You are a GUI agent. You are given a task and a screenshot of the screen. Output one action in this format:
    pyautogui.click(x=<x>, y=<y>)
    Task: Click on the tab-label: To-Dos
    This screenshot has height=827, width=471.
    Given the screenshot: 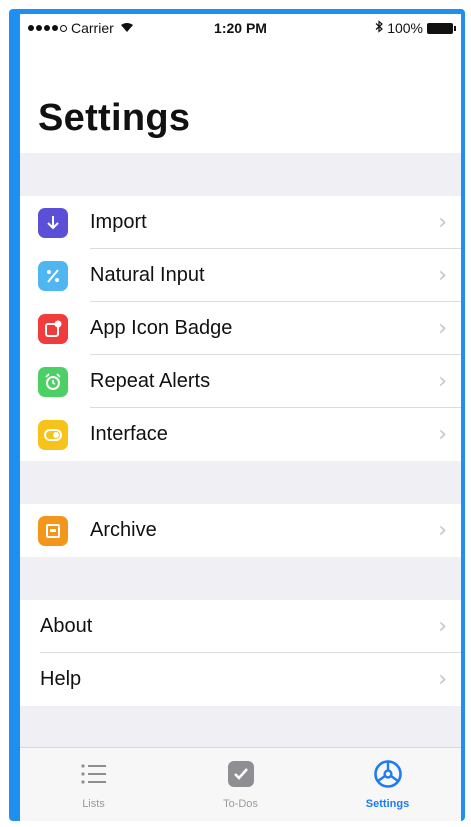 What is the action you would take?
    pyautogui.click(x=240, y=804)
    